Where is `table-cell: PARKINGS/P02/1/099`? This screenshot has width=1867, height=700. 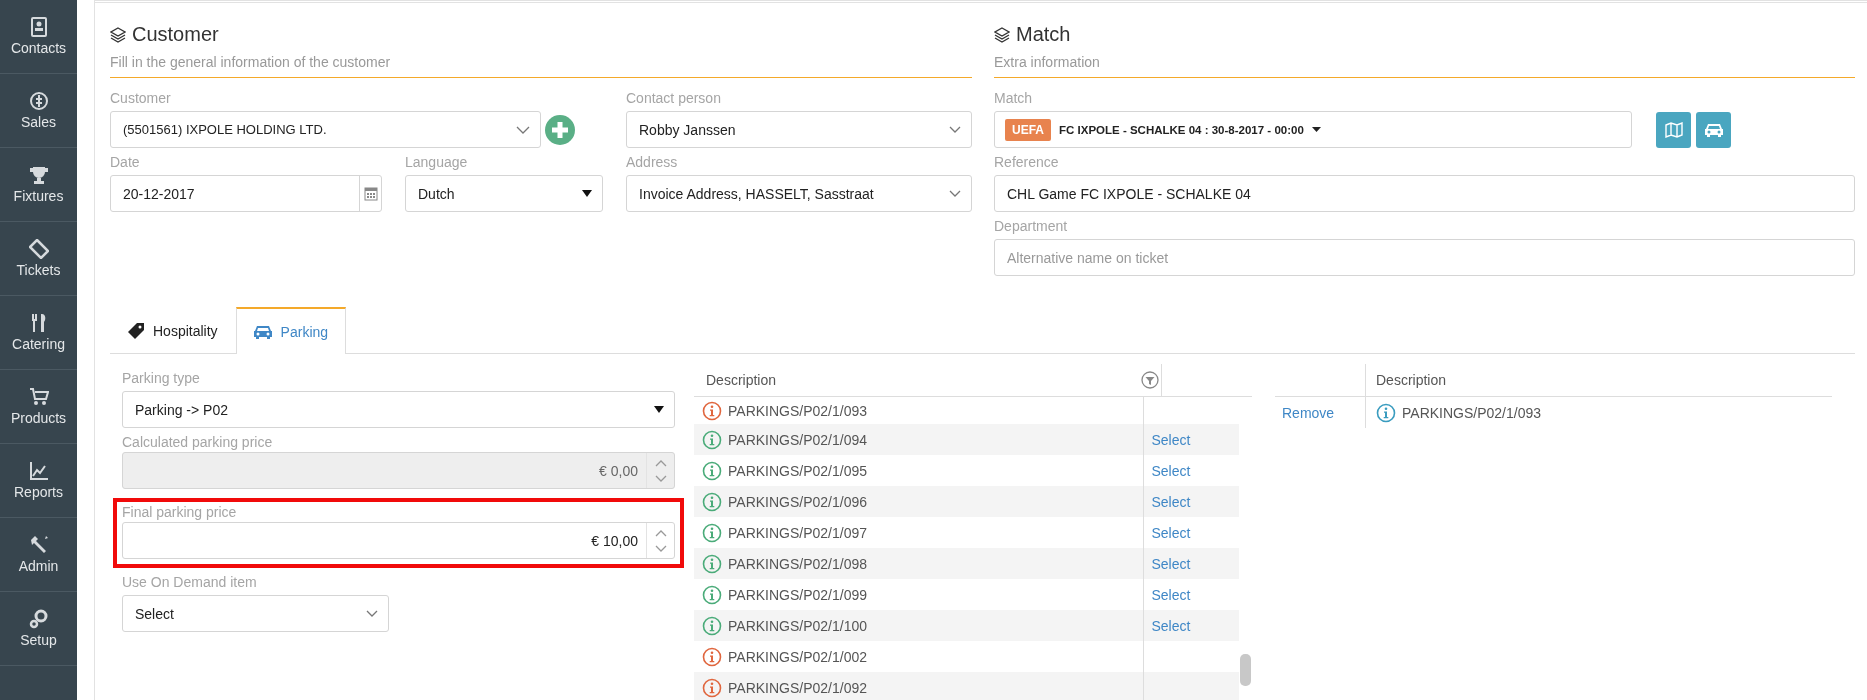 table-cell: PARKINGS/P02/1/099 is located at coordinates (798, 594).